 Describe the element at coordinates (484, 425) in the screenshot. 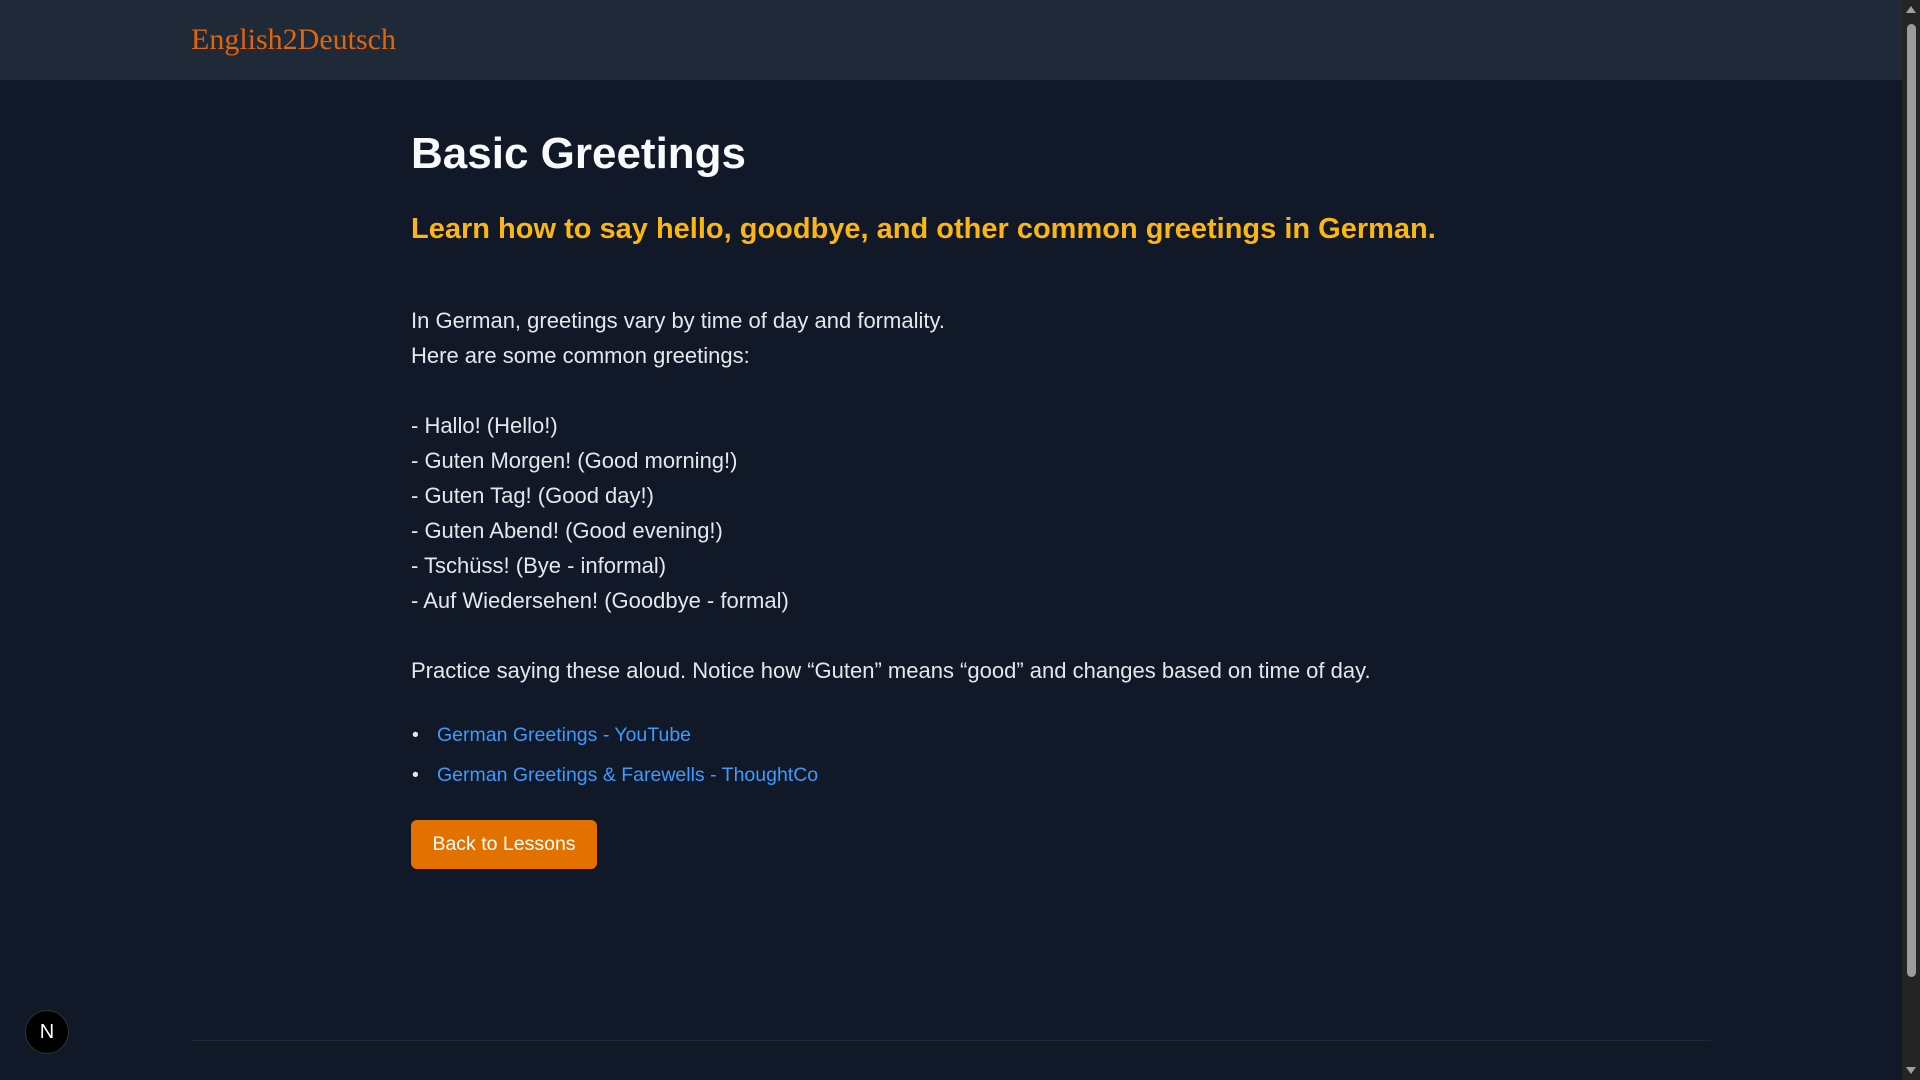

I see `content-line: - Hallo! (Hello!)` at that location.